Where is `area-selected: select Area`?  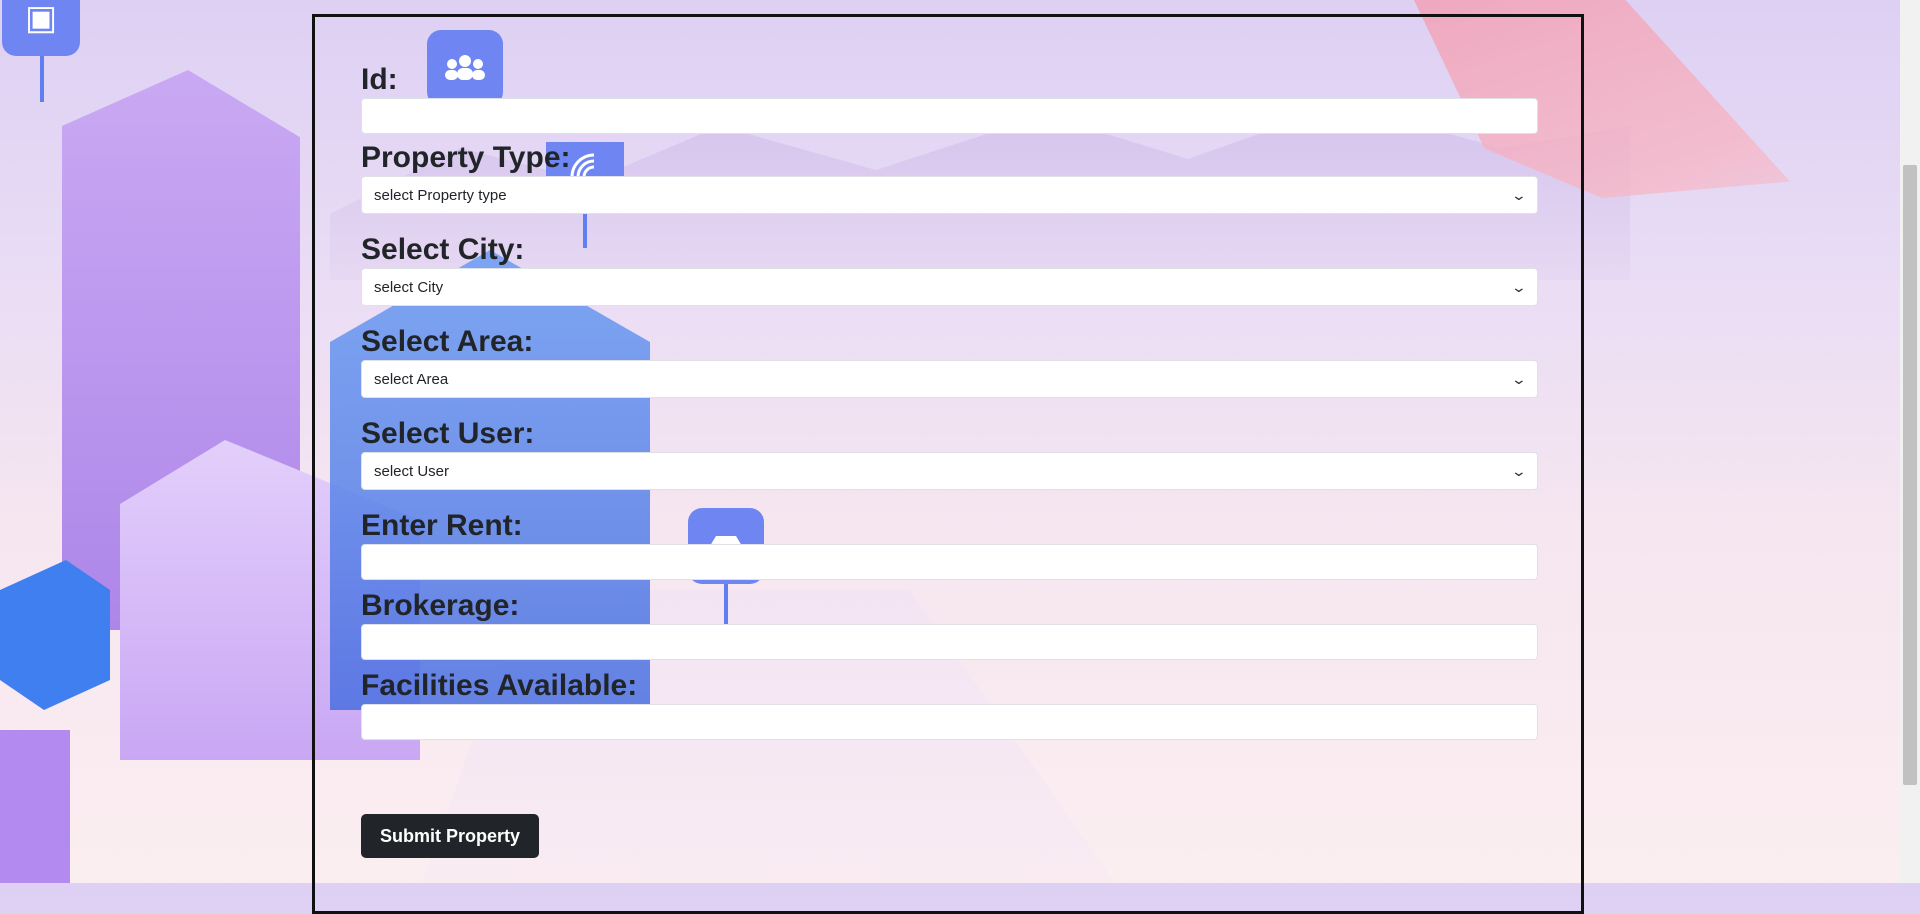 area-selected: select Area is located at coordinates (411, 379).